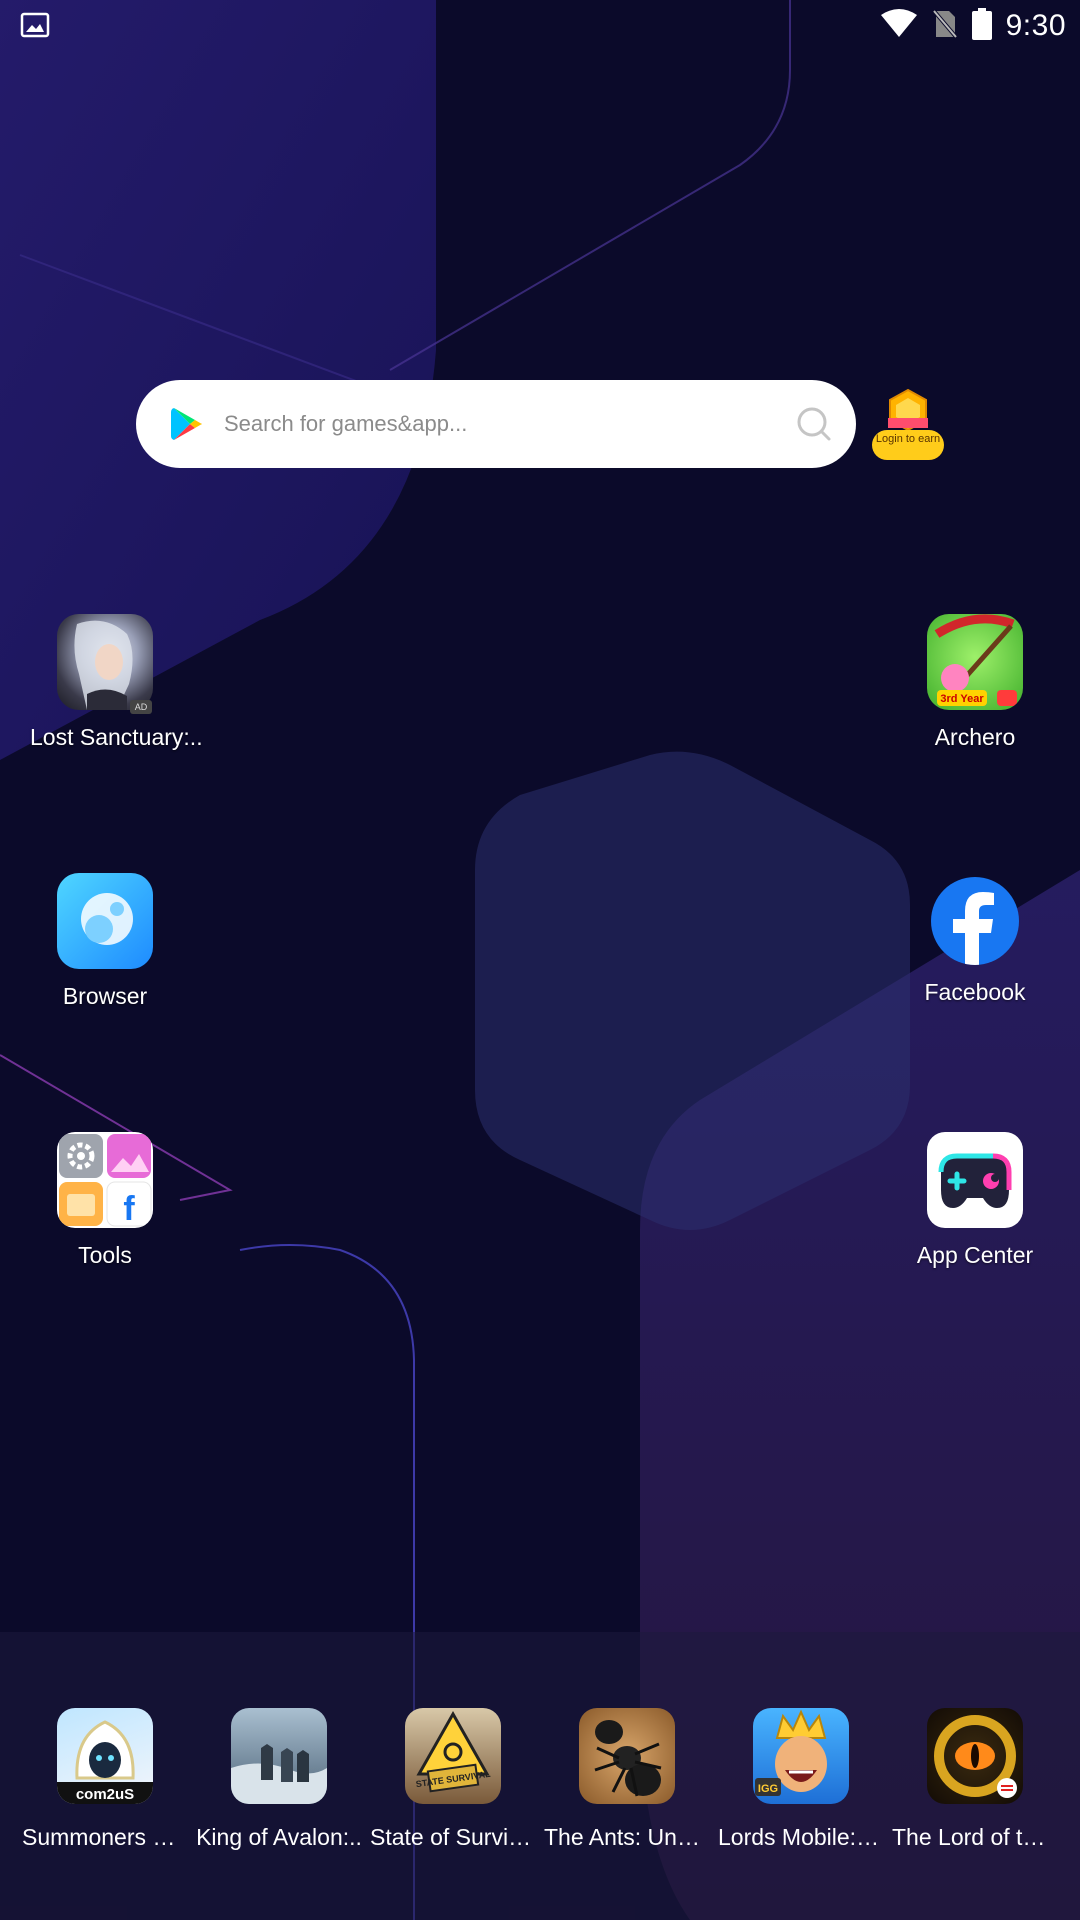 This screenshot has height=1920, width=1080. I want to click on app-label: Facebook, so click(975, 992).